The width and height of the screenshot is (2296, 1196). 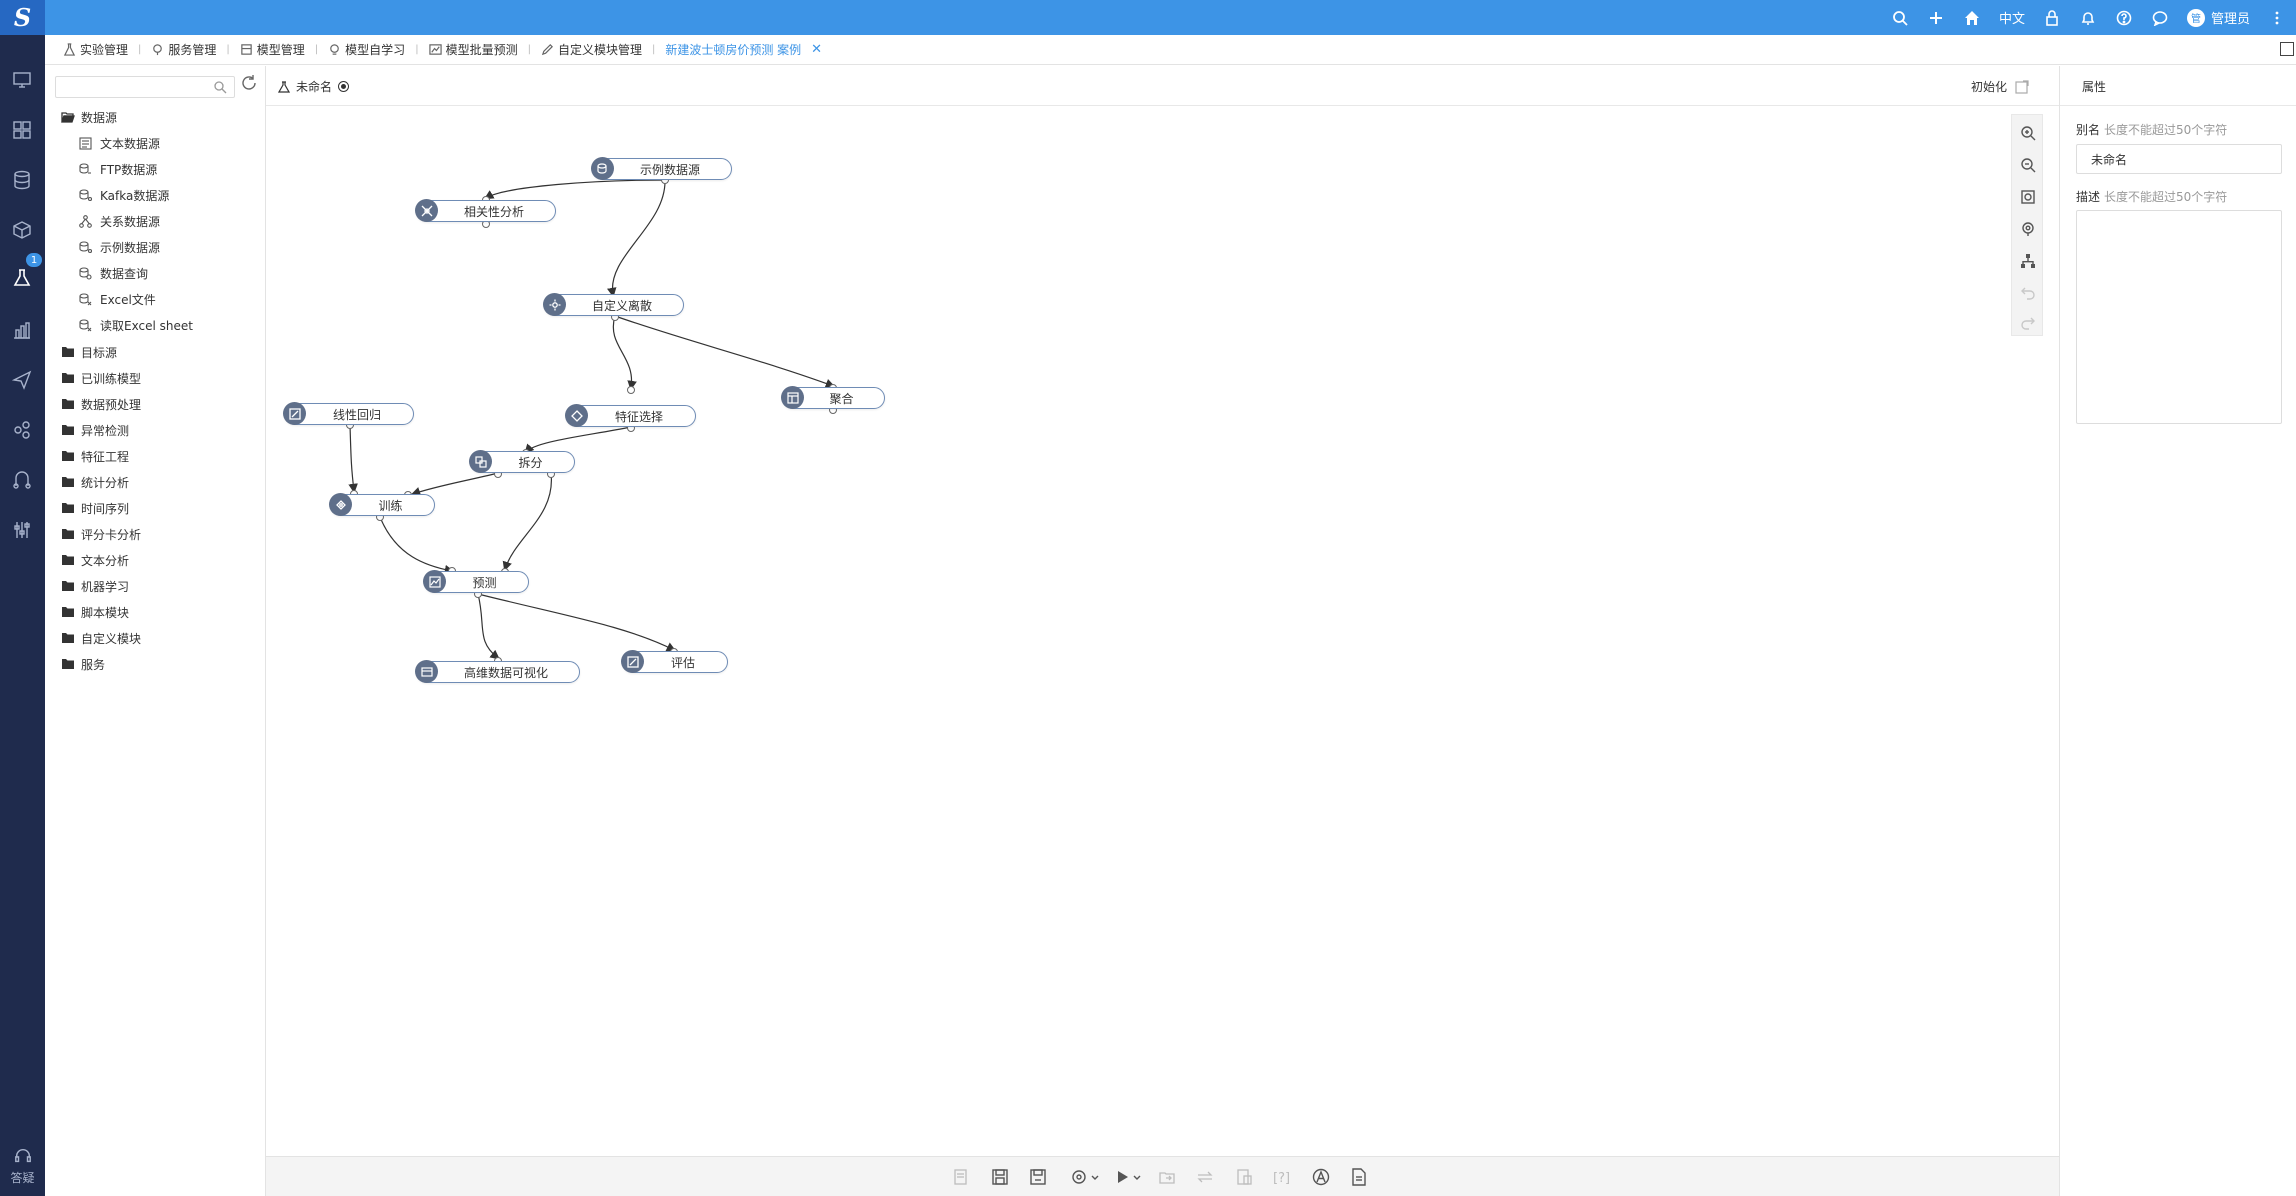 I want to click on tree-folder: 已训练模型, so click(x=101, y=378).